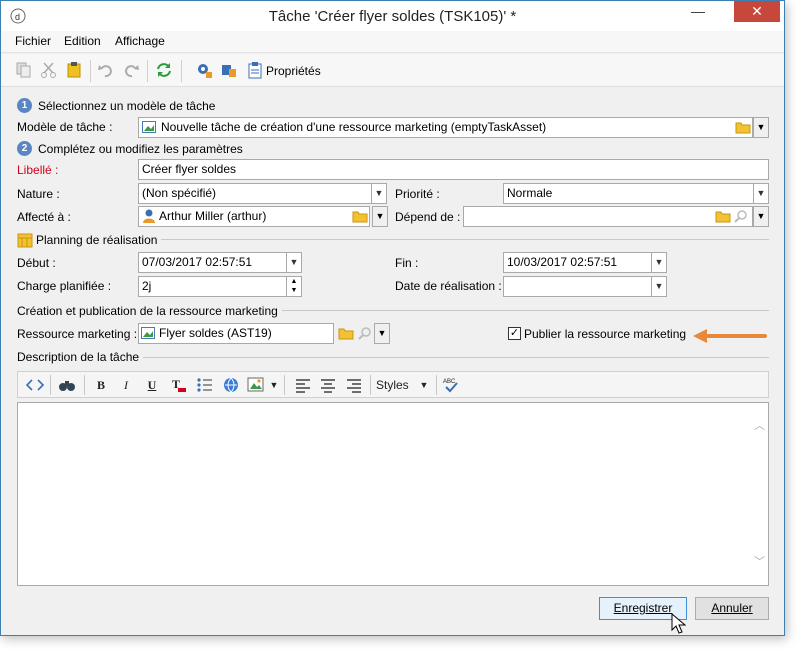 Image resolution: width=811 pixels, height=668 pixels. I want to click on priorite-select: Normale ▼, so click(636, 193).